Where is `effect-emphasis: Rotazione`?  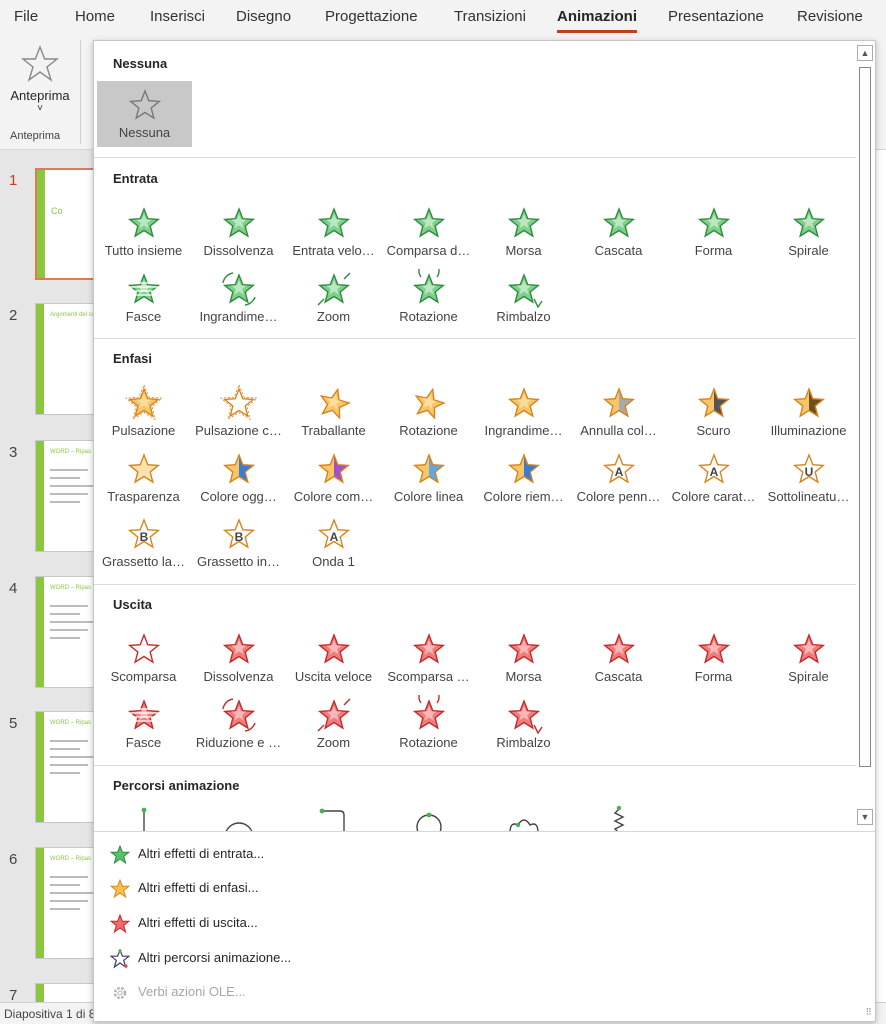
effect-emphasis: Rotazione is located at coordinates (428, 410).